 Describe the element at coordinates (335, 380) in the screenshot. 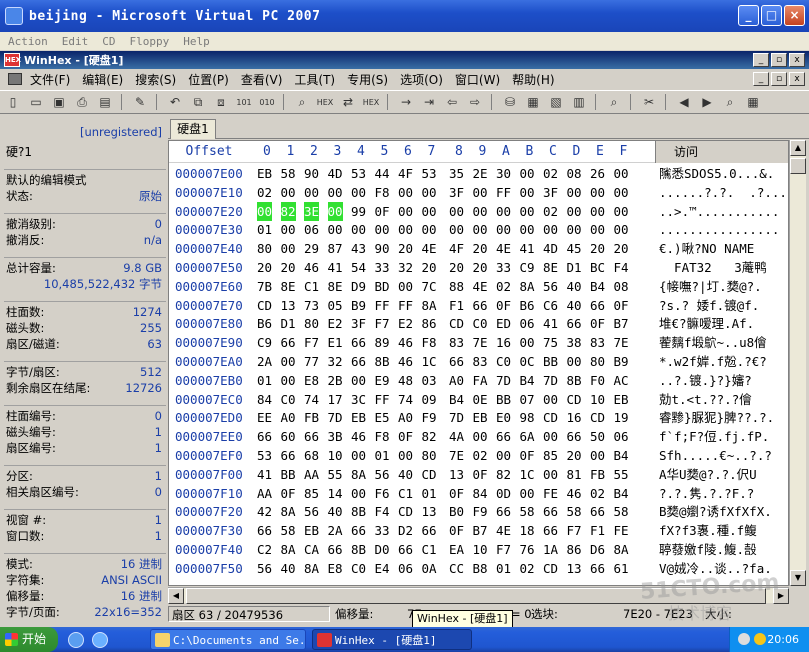

I see `hex-byte: 2B` at that location.